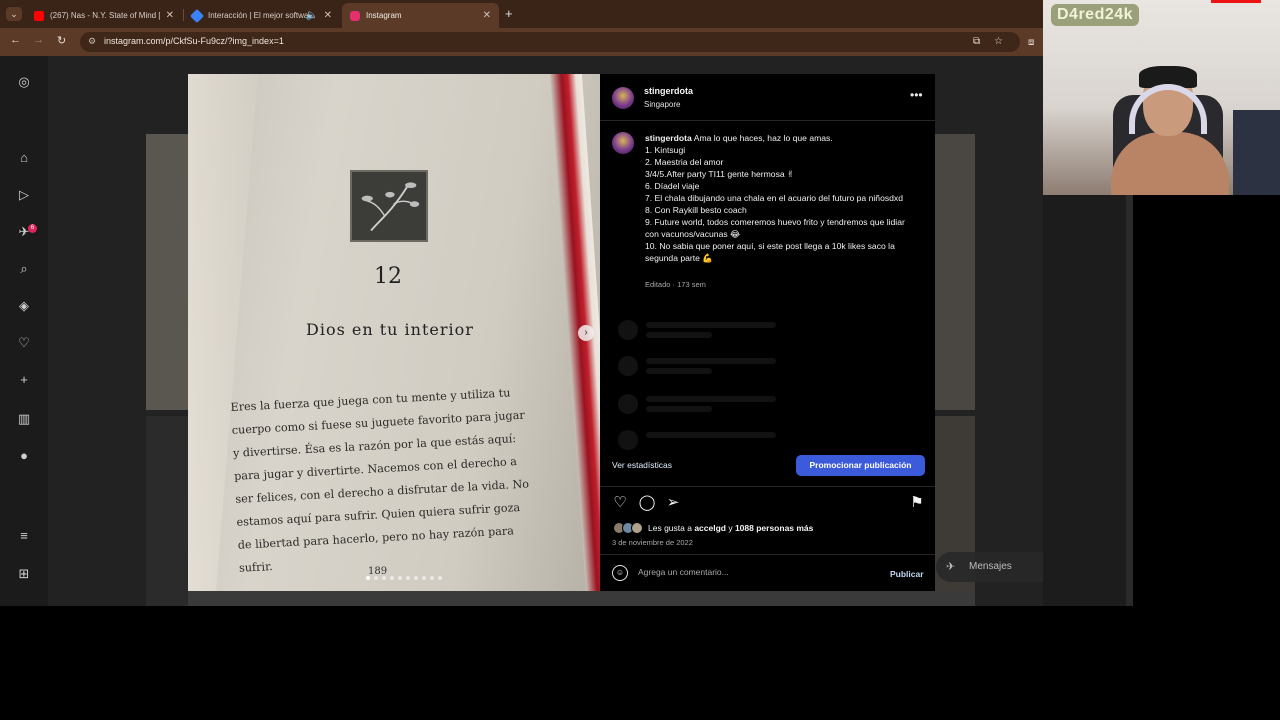 Image resolution: width=1280 pixels, height=720 pixels. I want to click on tab-interaccion: Interacción | El mejor softwa 🔈 ✕, so click(262, 15).